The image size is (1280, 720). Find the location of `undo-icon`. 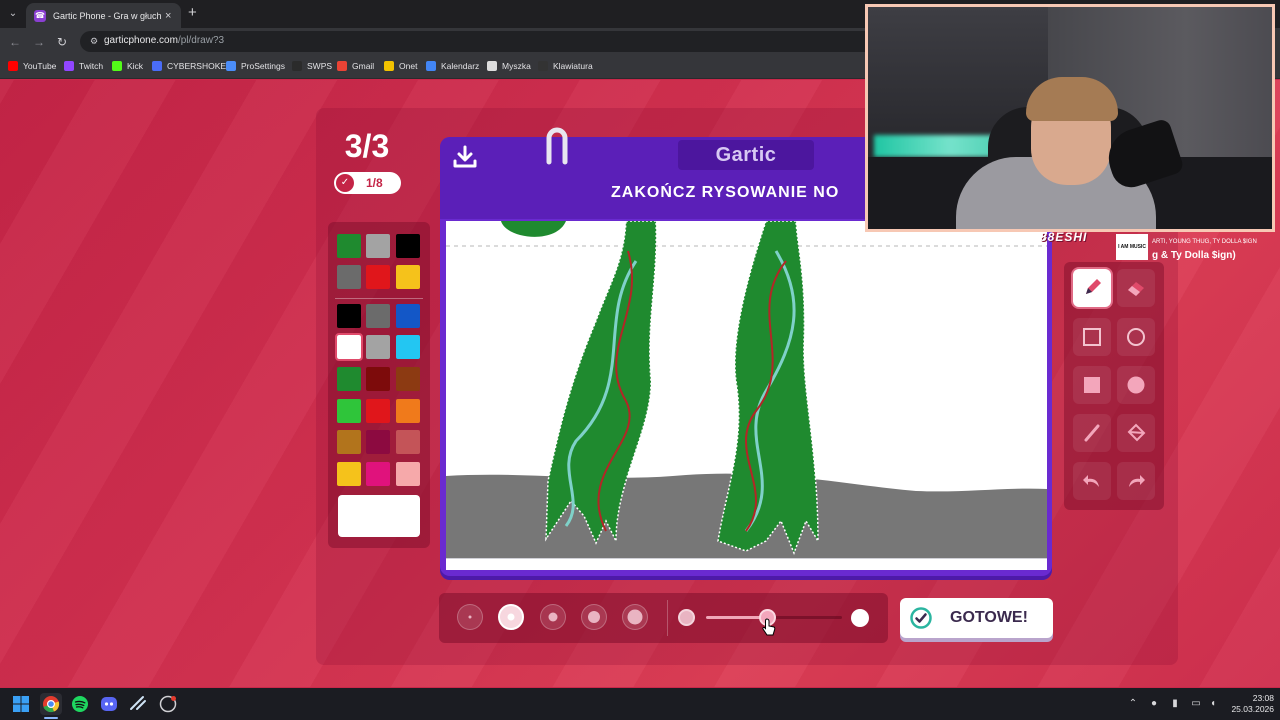

undo-icon is located at coordinates (1091, 481).